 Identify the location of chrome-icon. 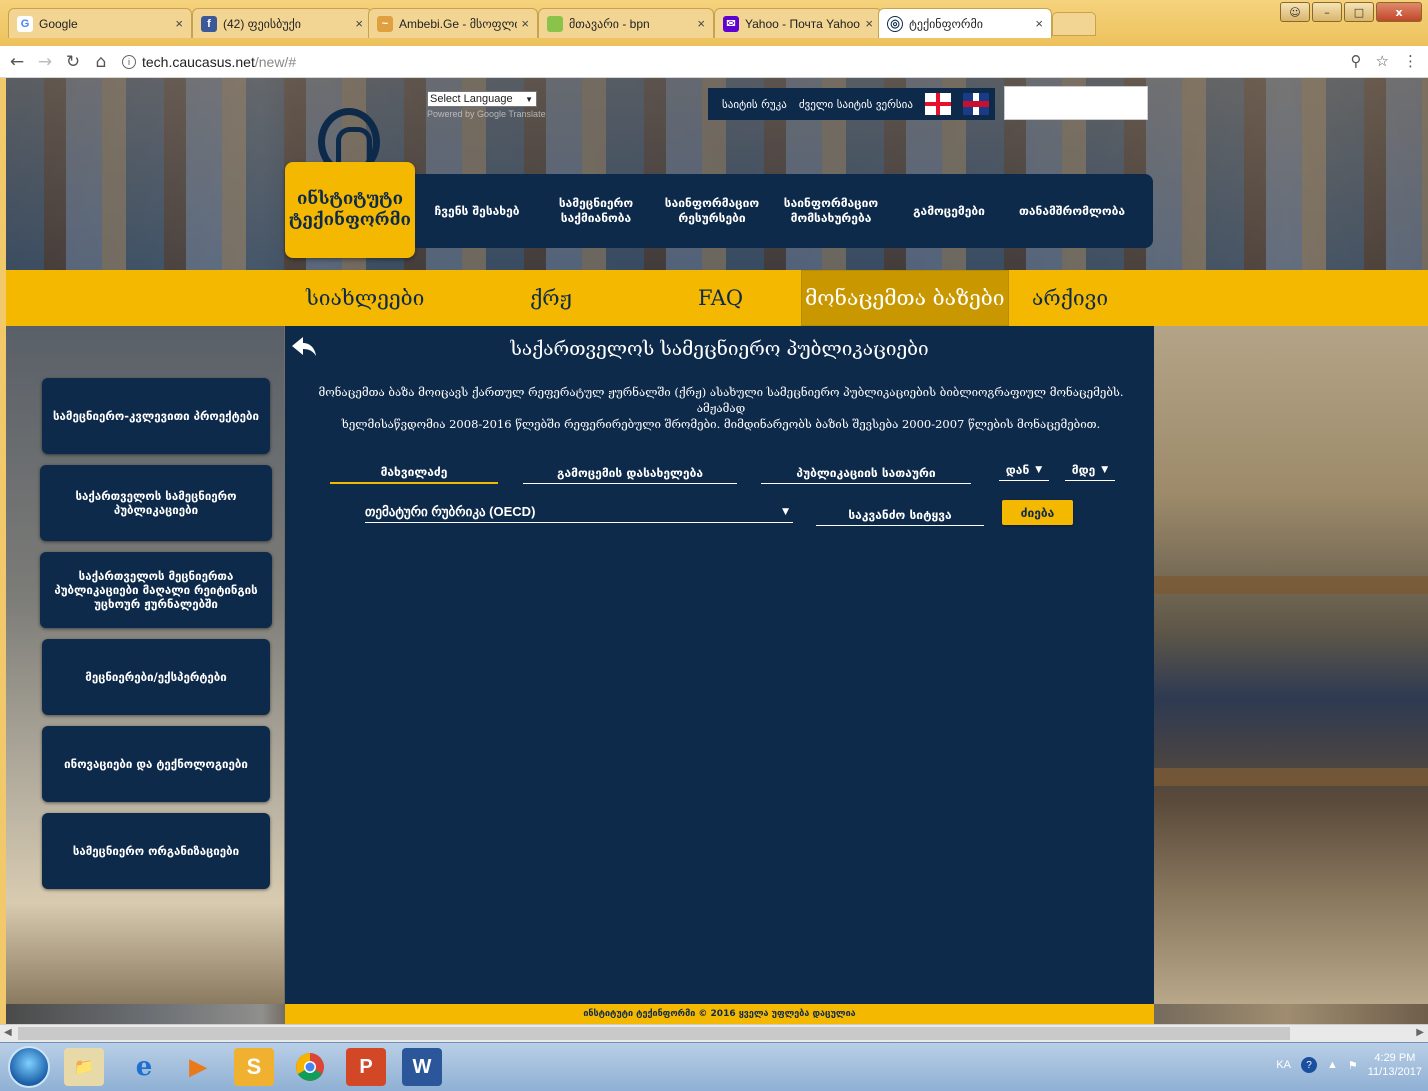
(310, 1067).